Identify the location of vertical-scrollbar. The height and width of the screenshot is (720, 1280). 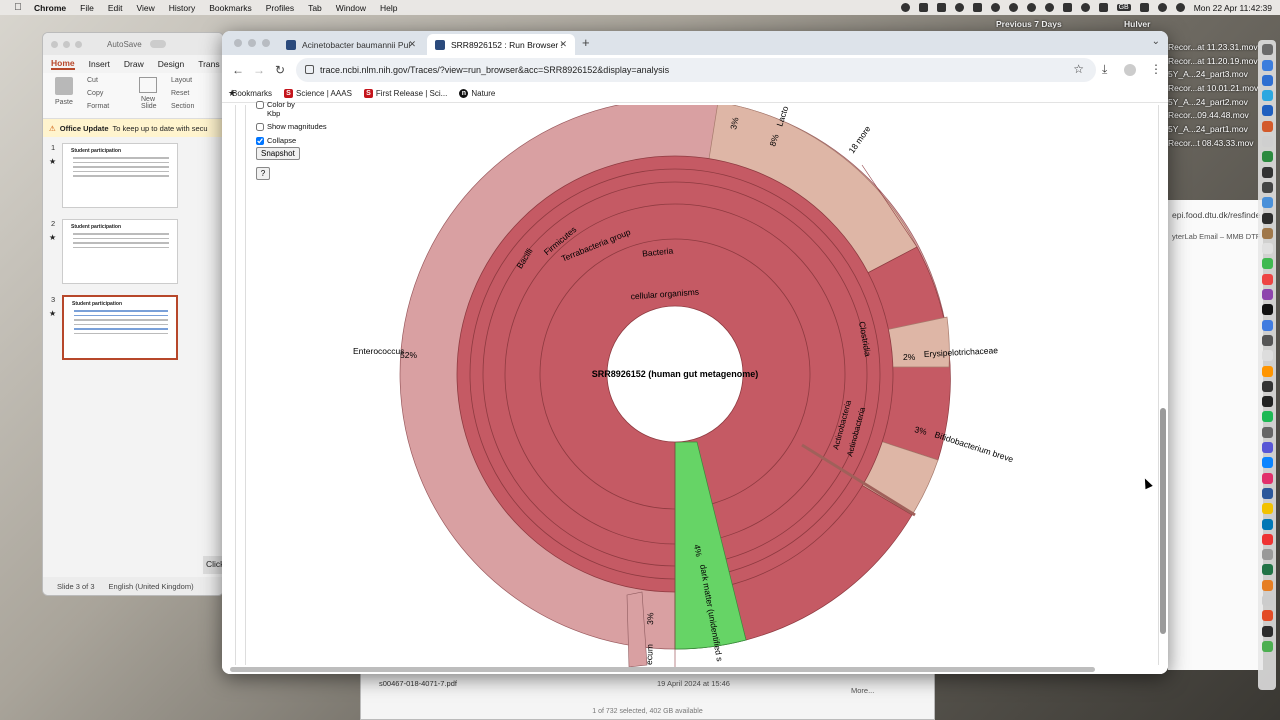
(1163, 521).